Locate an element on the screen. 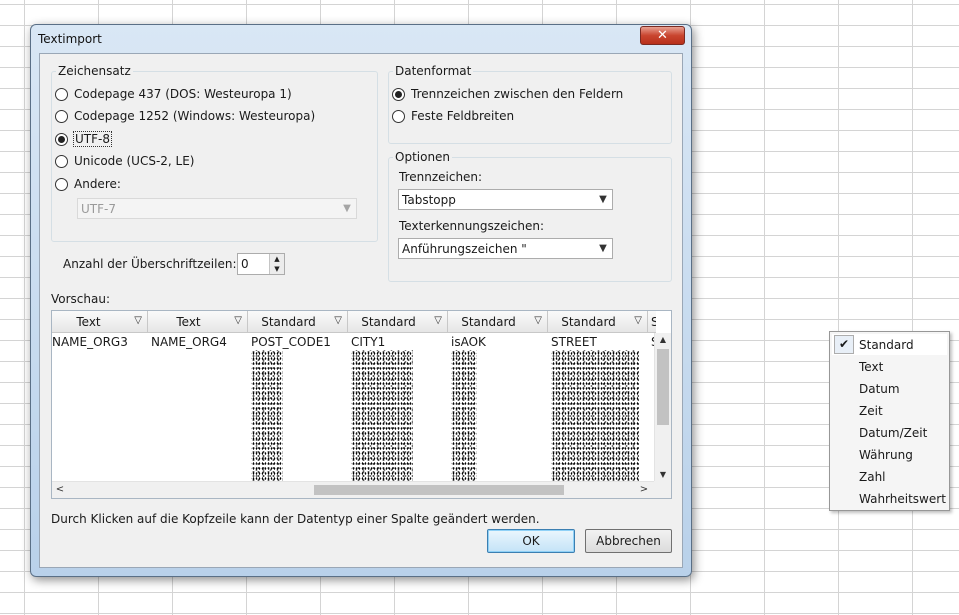 The image size is (959, 615). trennzeichen-select-value: Tabstopp is located at coordinates (429, 199).